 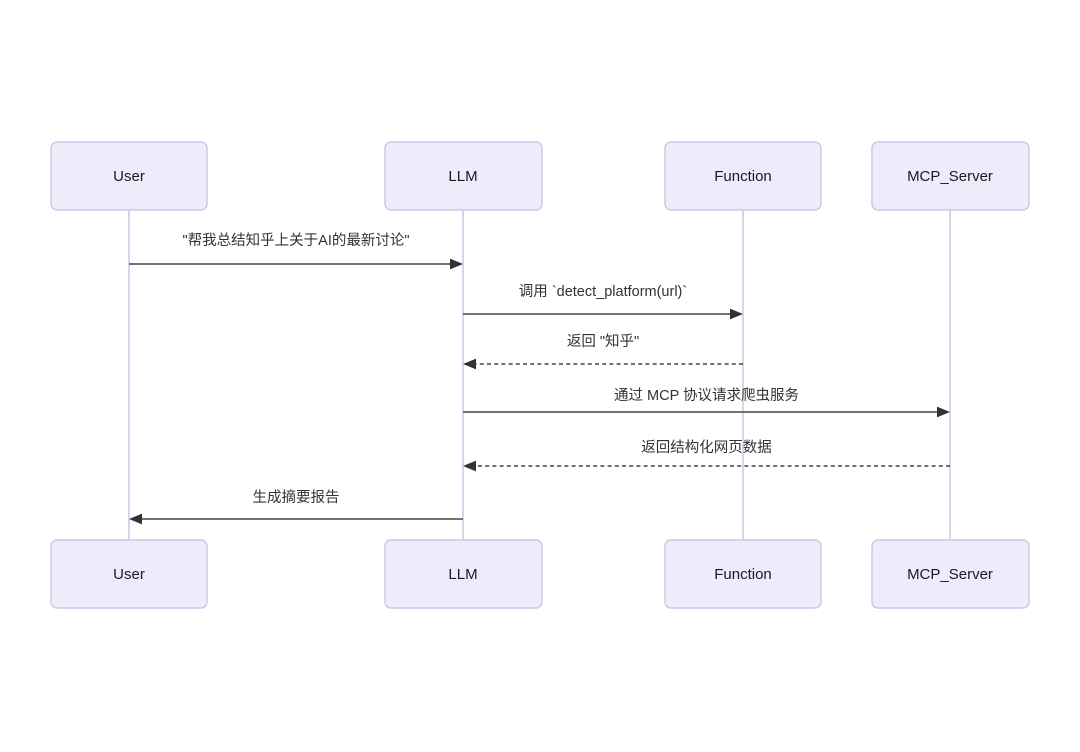 I want to click on participant-llm-top: LLM, so click(x=463, y=176).